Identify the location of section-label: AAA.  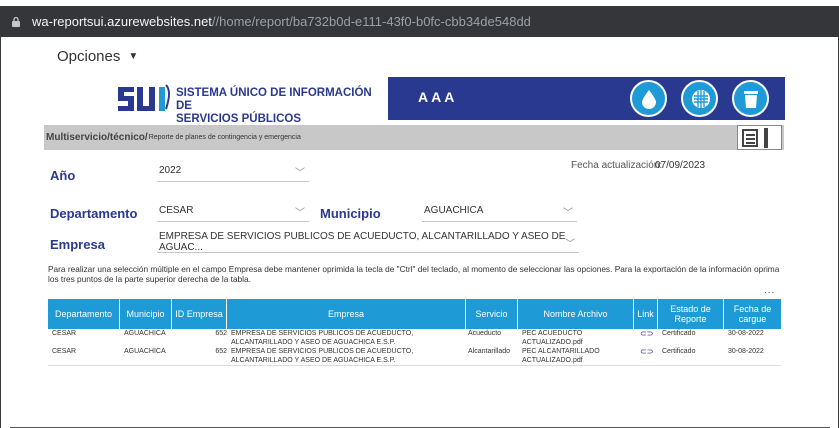
(438, 97).